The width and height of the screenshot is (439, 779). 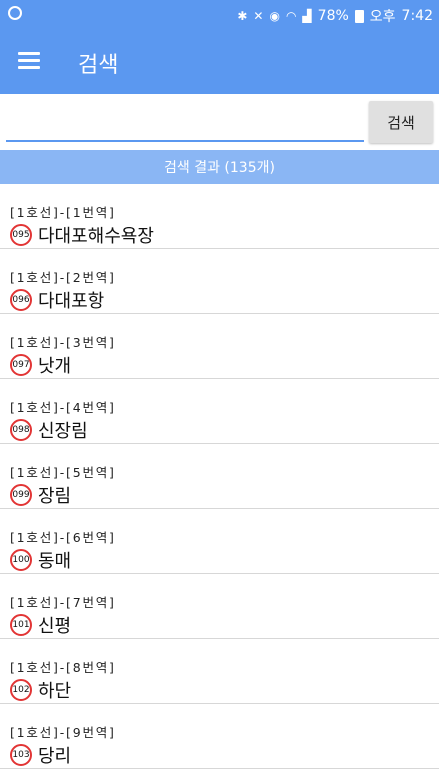 I want to click on station-name: 신장림, so click(x=63, y=431).